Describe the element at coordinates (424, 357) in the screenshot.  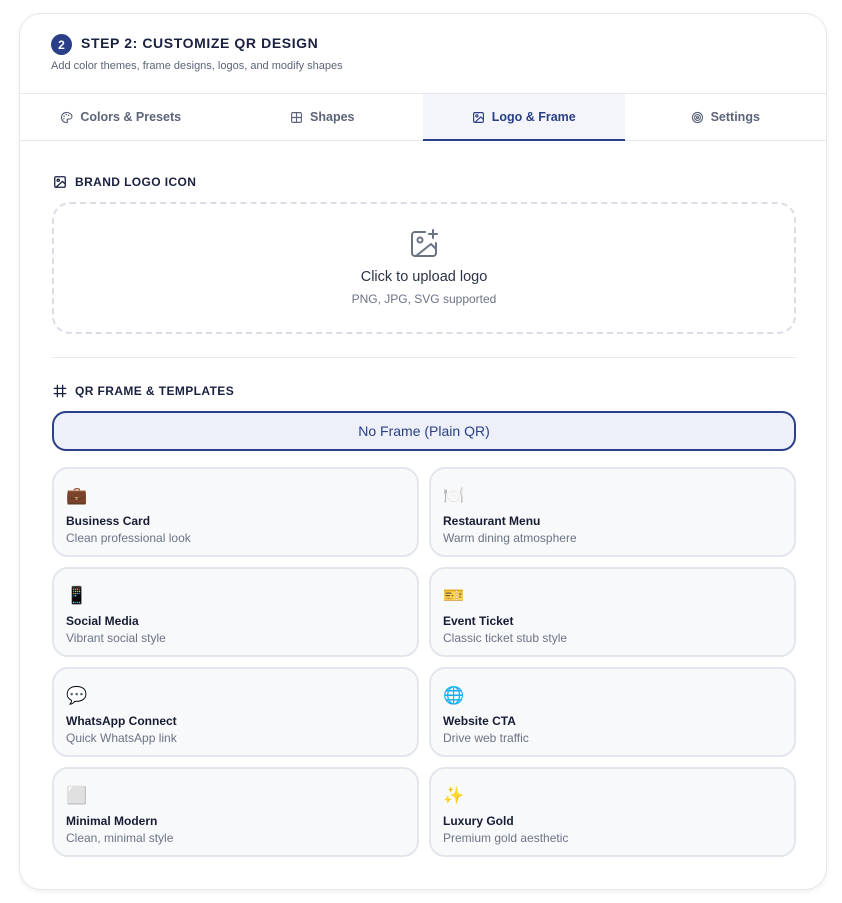
I see `section-divider` at that location.